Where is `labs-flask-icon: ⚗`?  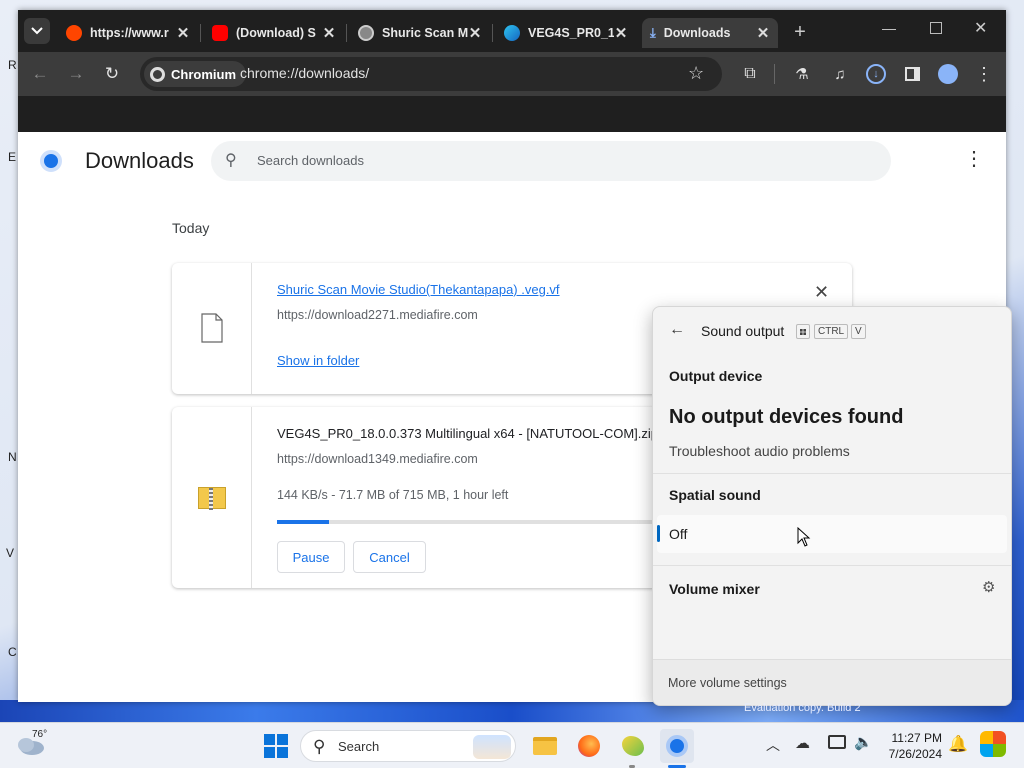
labs-flask-icon: ⚗ is located at coordinates (802, 74).